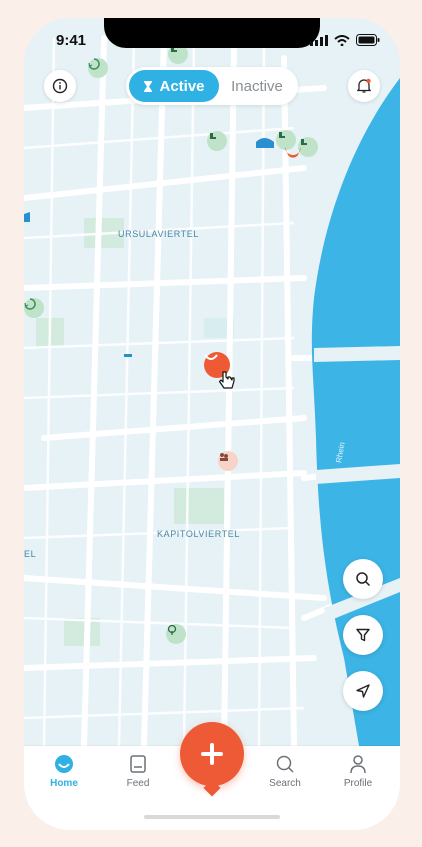 The height and width of the screenshot is (847, 422). What do you see at coordinates (64, 764) in the screenshot?
I see `home-icon` at bounding box center [64, 764].